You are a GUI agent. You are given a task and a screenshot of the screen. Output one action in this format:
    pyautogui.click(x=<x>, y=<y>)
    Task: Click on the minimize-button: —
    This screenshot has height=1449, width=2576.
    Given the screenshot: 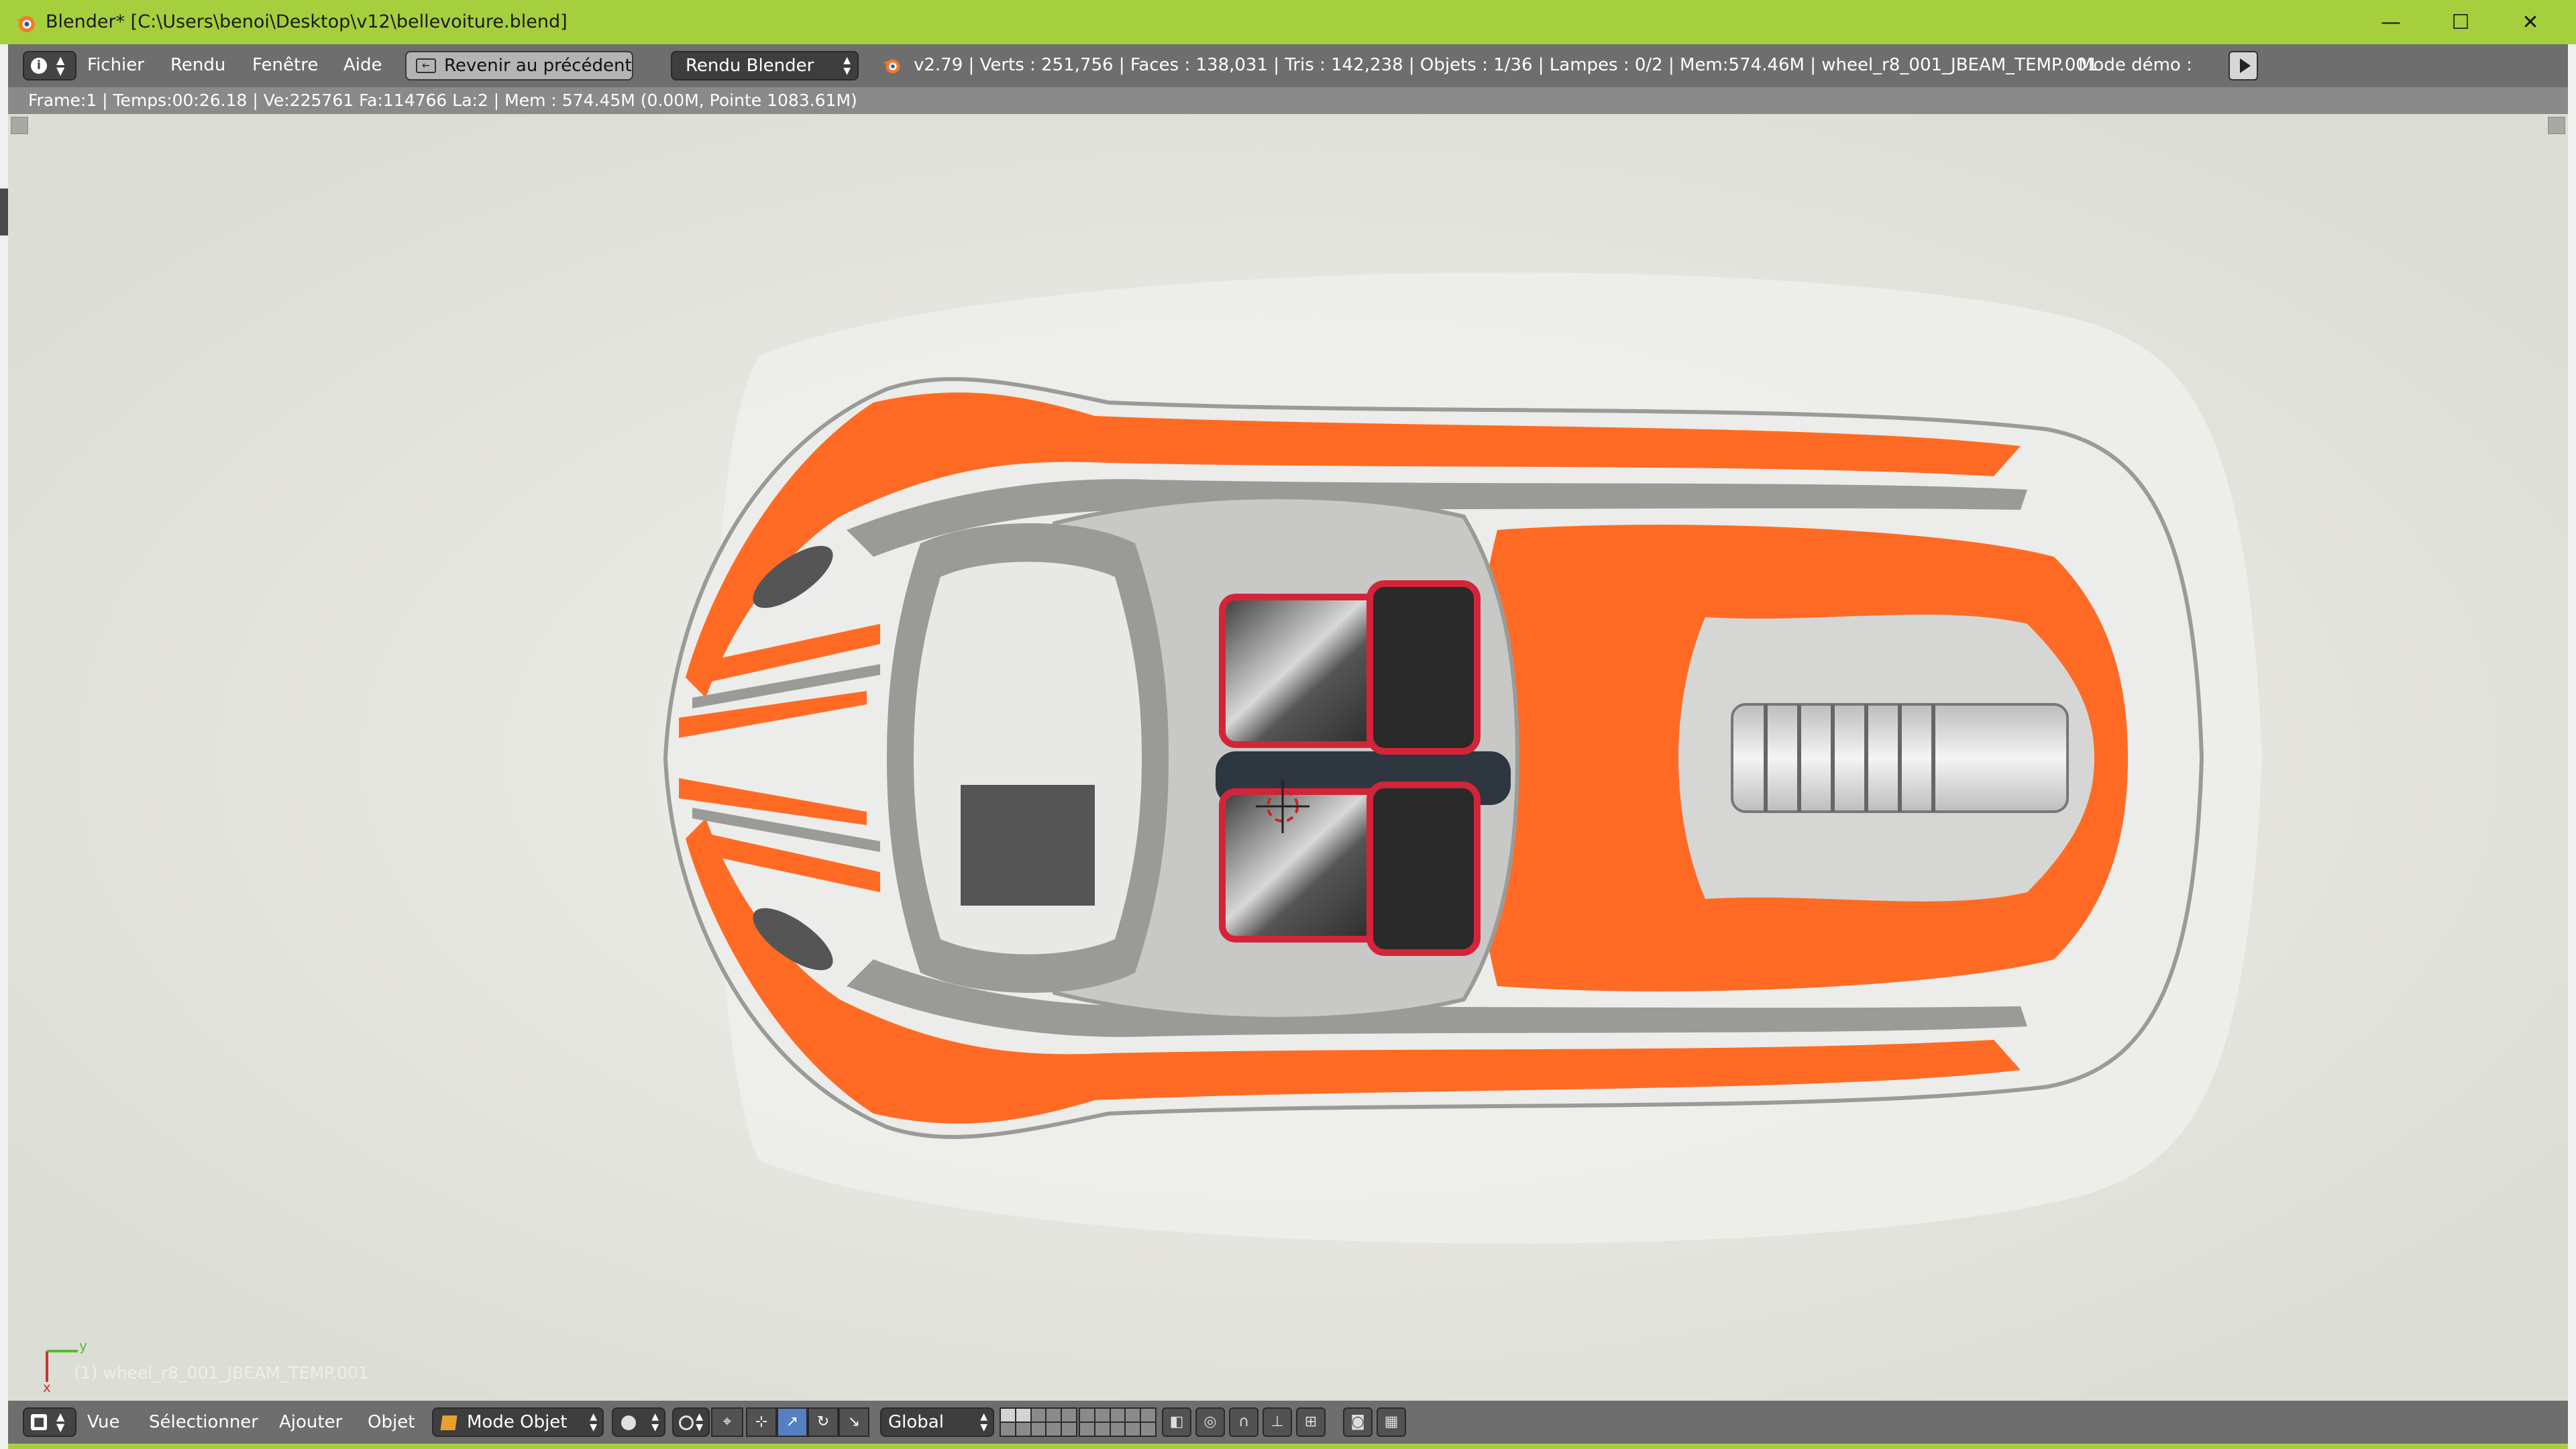 What is the action you would take?
    pyautogui.click(x=2391, y=22)
    